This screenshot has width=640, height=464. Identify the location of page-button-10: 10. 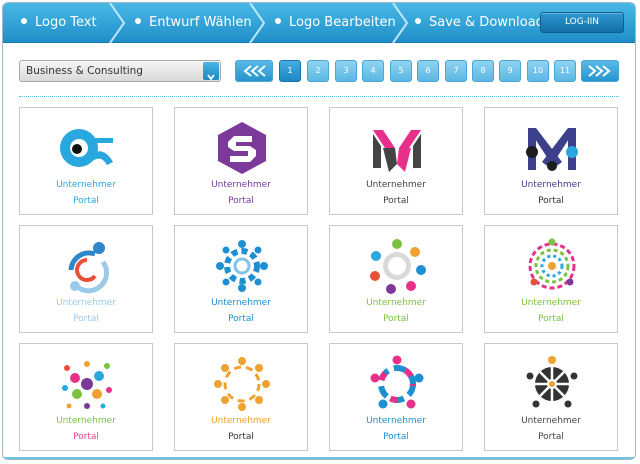
(538, 71).